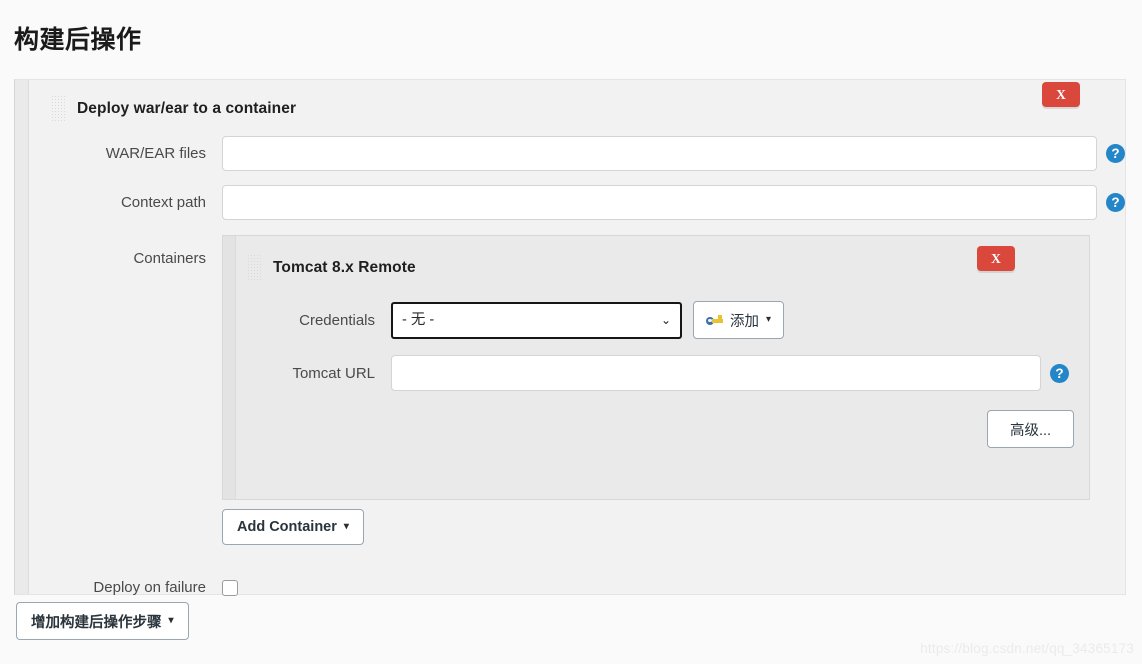  Describe the element at coordinates (337, 320) in the screenshot. I see `label-credentials: Credentials` at that location.